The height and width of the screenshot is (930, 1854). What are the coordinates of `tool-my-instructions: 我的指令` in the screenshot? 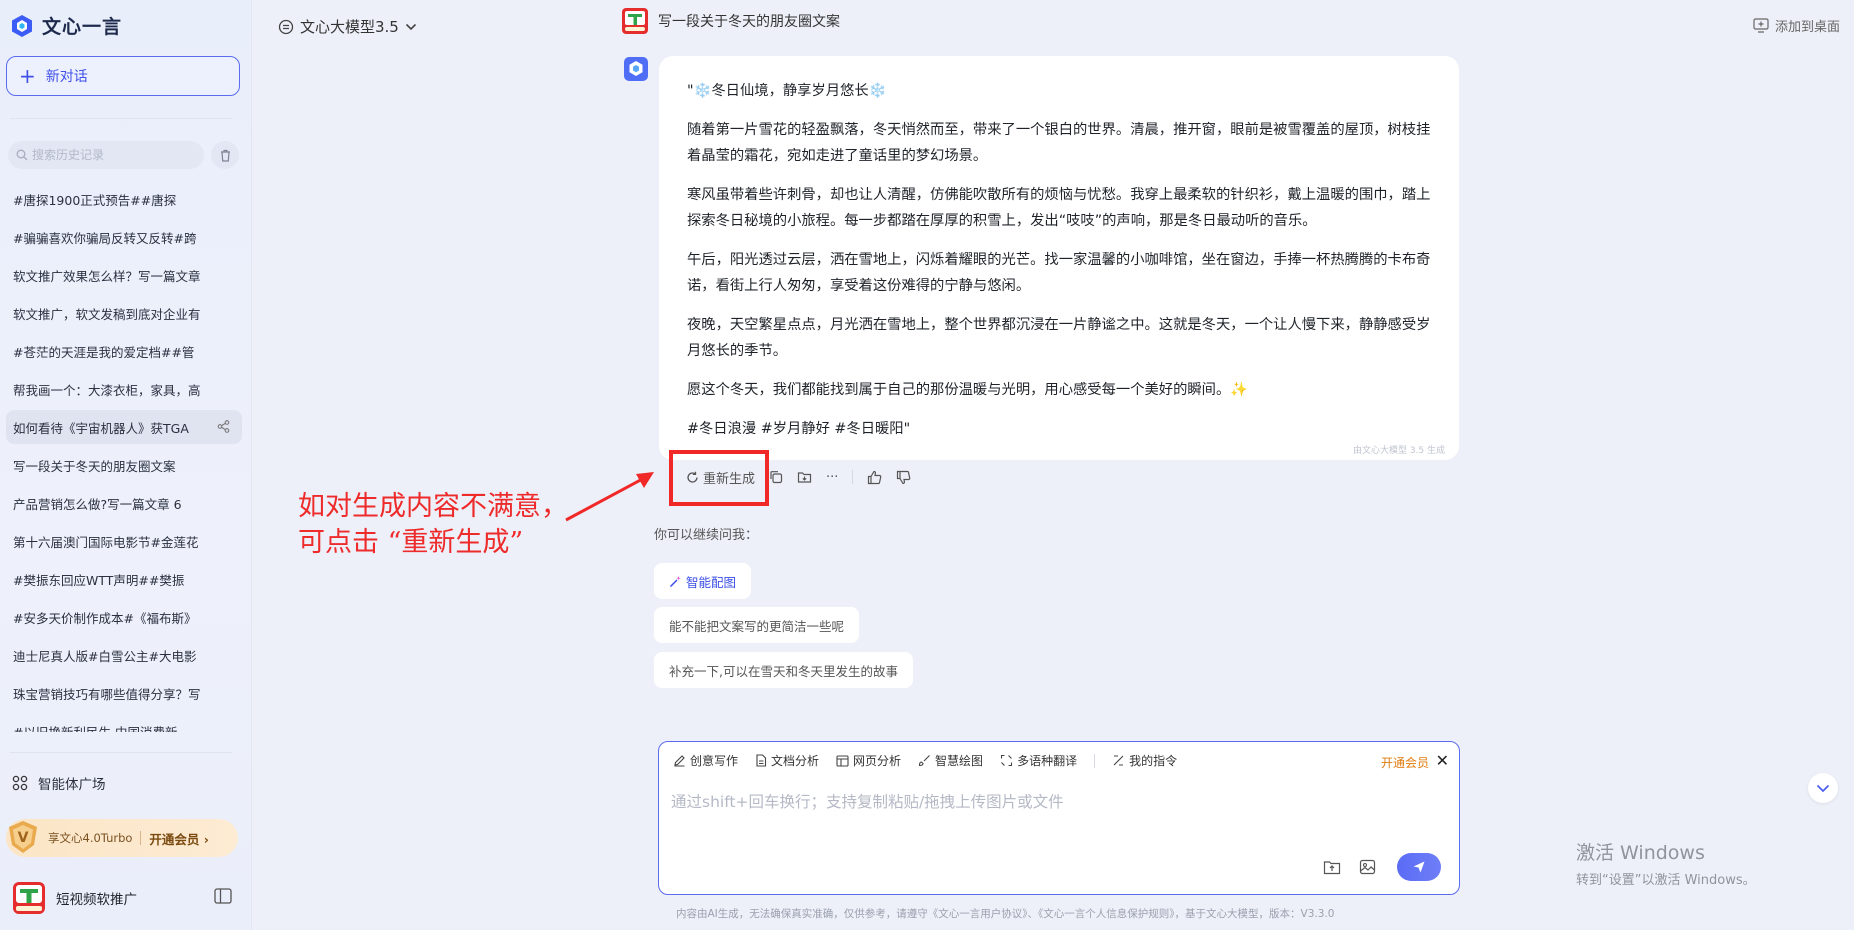 It's located at (1144, 760).